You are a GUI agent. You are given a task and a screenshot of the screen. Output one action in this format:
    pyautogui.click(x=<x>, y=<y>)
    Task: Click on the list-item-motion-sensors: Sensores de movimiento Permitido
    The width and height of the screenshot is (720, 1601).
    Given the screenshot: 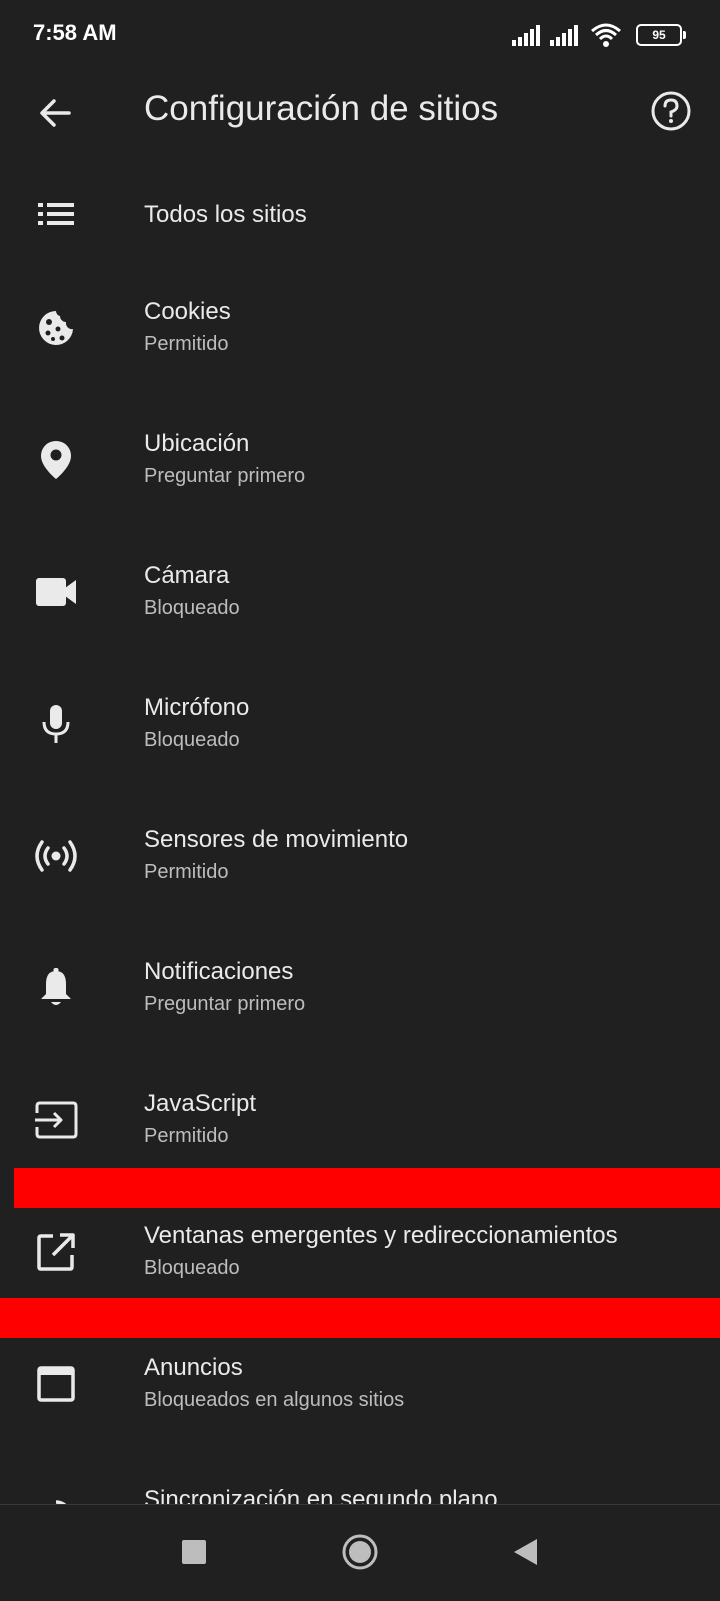 What is the action you would take?
    pyautogui.click(x=360, y=880)
    